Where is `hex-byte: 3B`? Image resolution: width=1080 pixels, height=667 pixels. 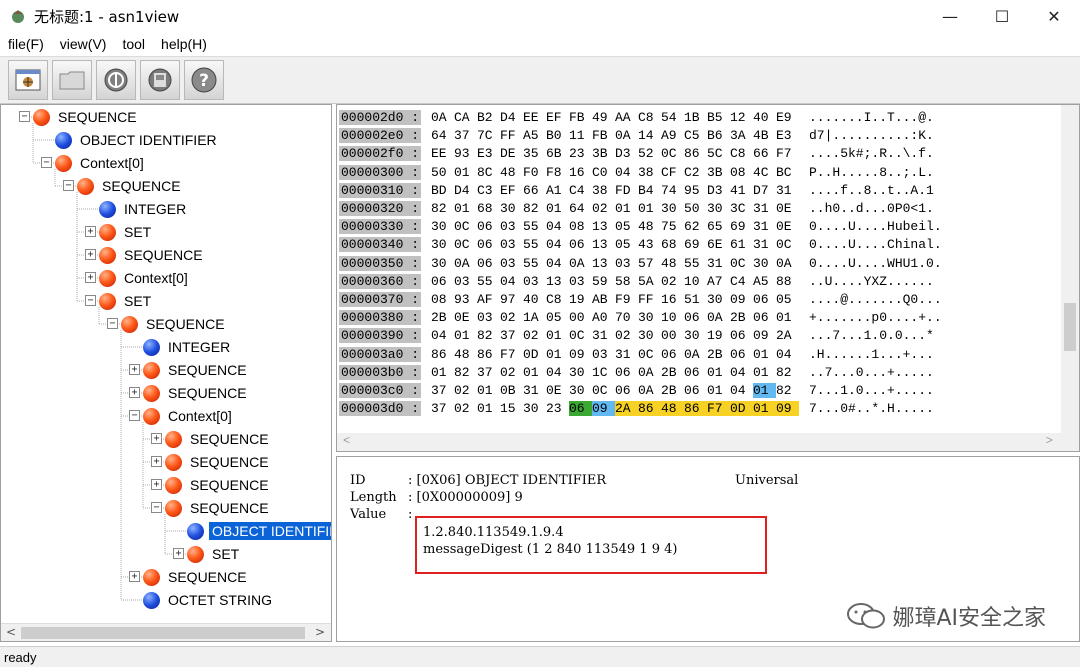 hex-byte: 3B is located at coordinates (718, 172).